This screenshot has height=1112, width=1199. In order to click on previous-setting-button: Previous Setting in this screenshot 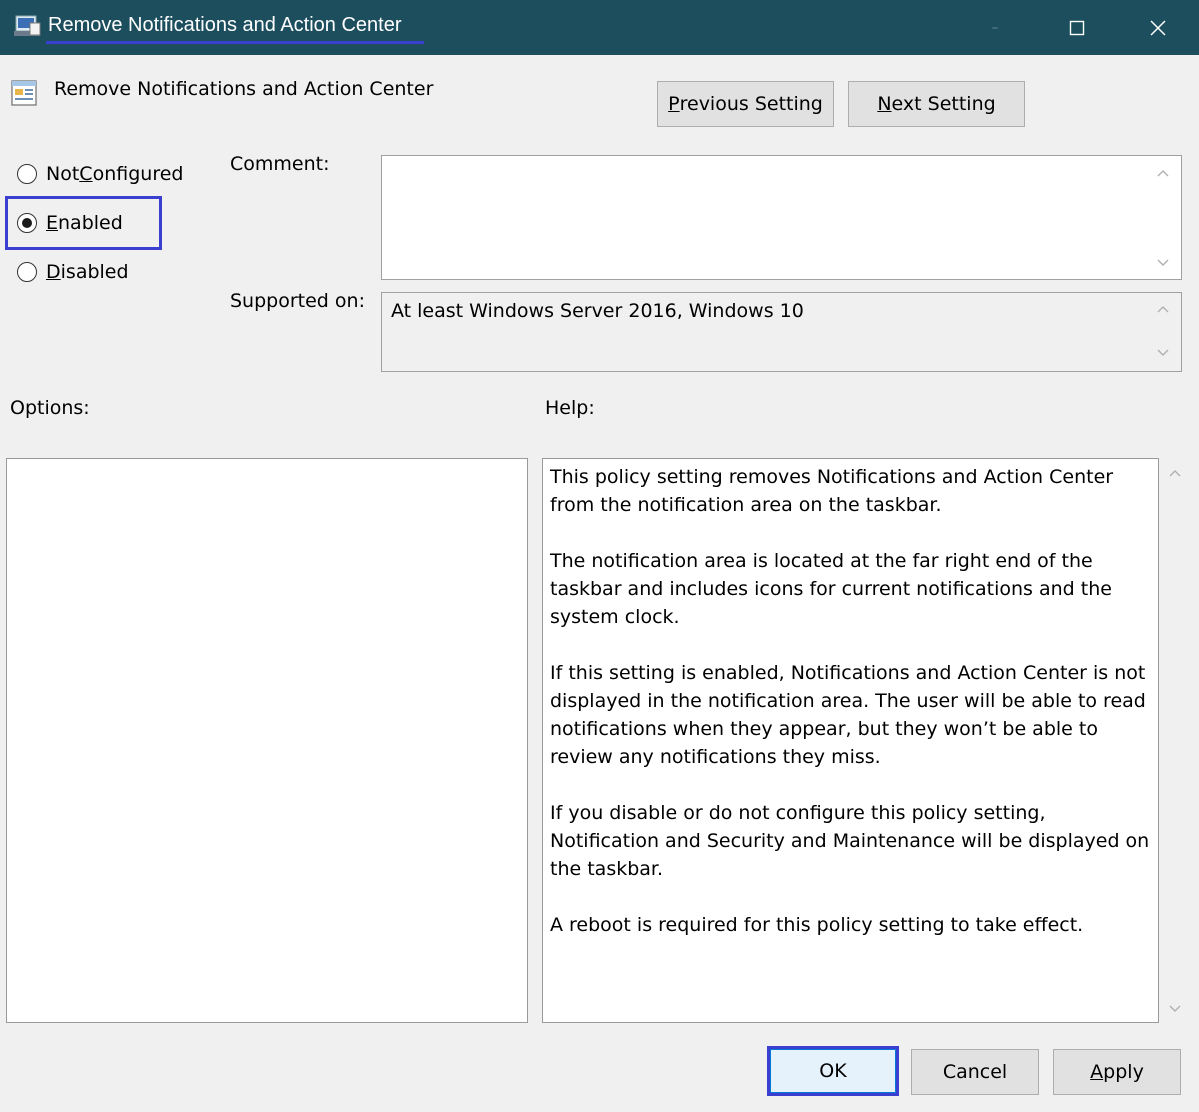, I will do `click(745, 104)`.